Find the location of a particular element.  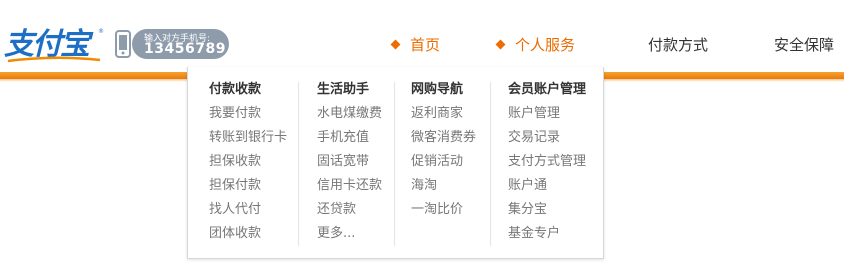

menu-column-heading: 网购导航 is located at coordinates (437, 89).